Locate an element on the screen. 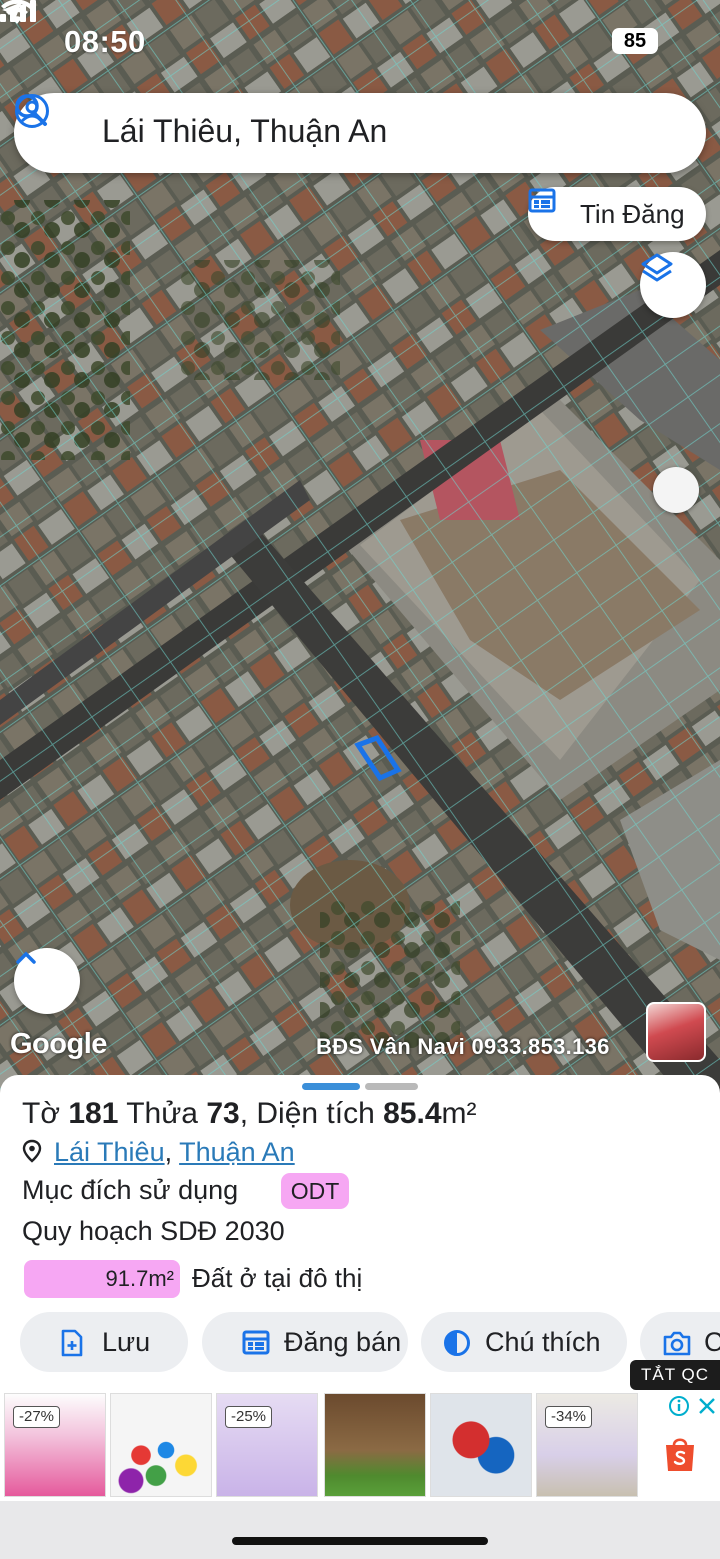 The image size is (720, 1559). wifi-icon is located at coordinates (17, 12).